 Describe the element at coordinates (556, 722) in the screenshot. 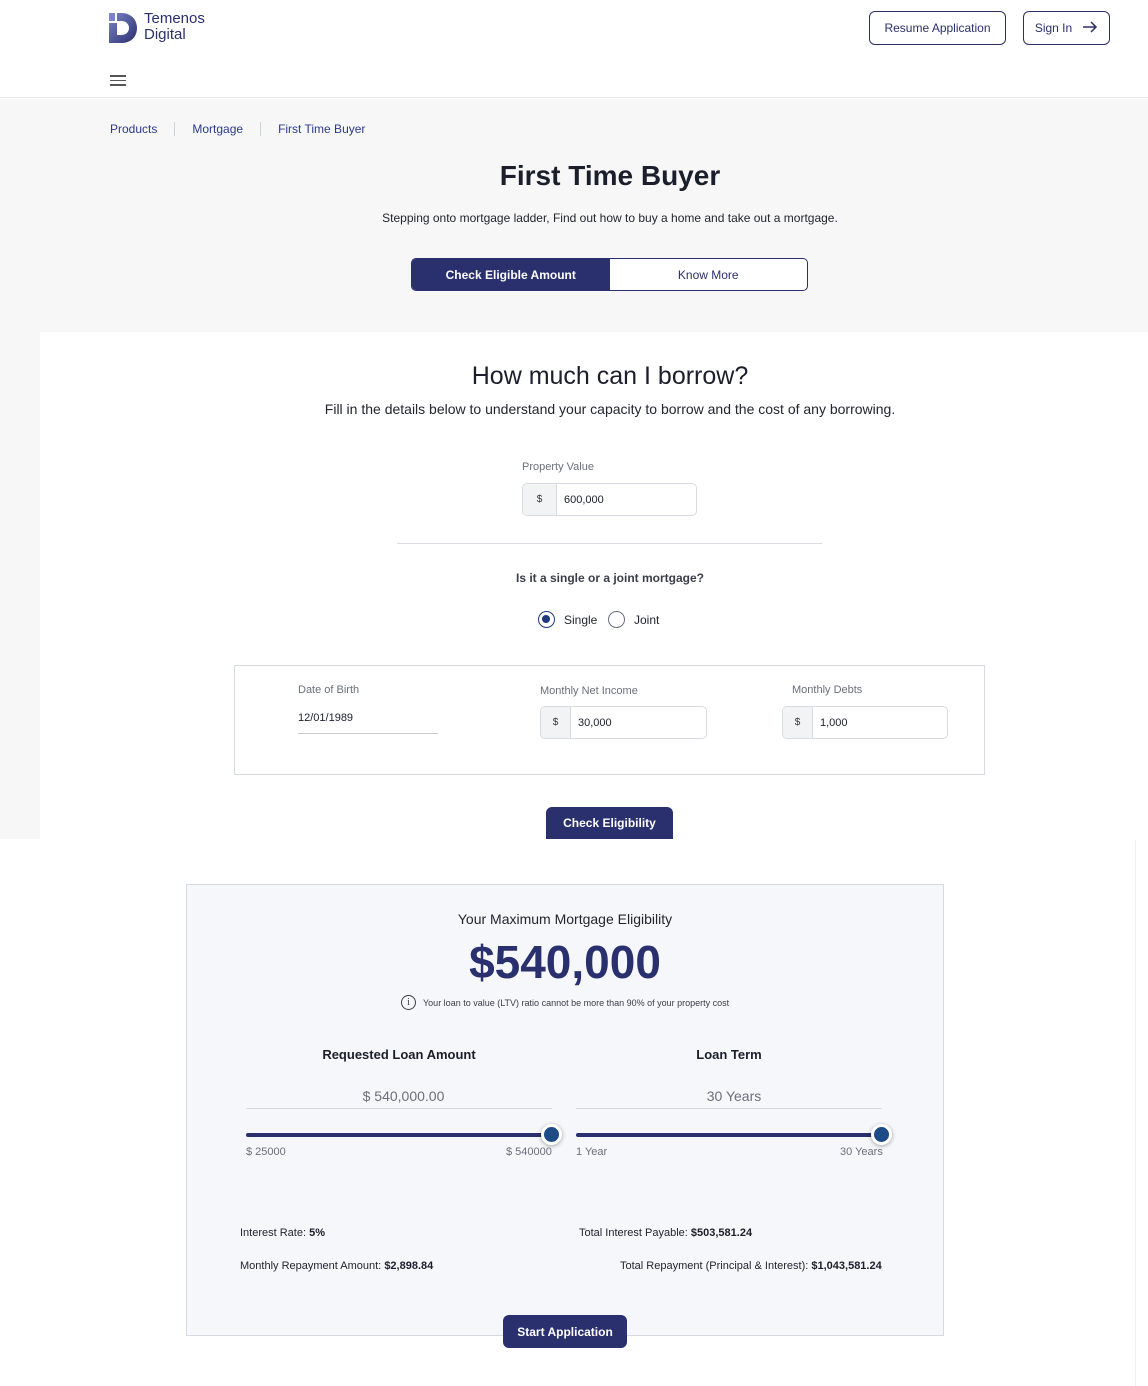

I see `income-currency-symbol: $` at that location.